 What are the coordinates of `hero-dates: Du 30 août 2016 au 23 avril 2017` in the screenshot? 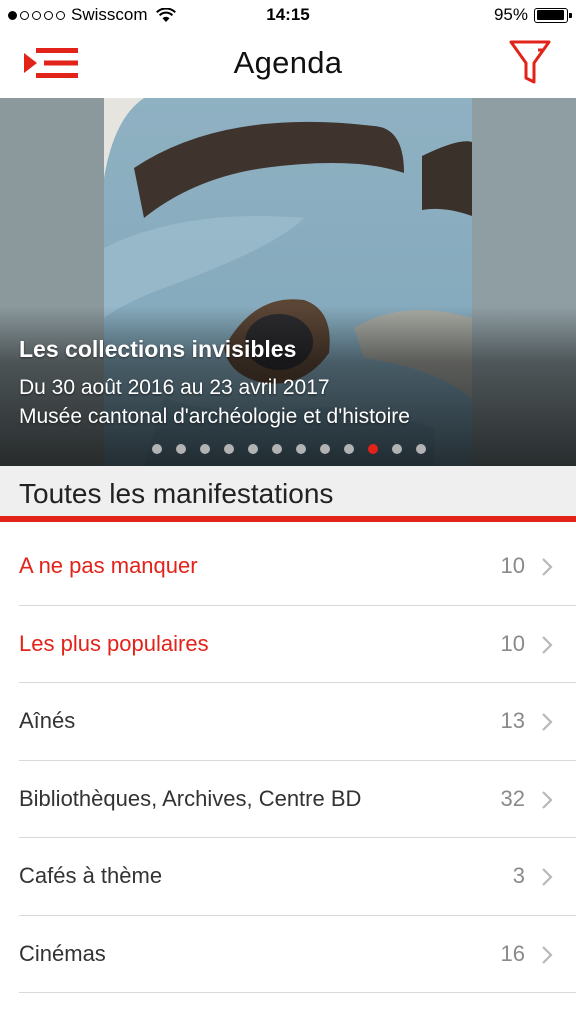 It's located at (174, 387).